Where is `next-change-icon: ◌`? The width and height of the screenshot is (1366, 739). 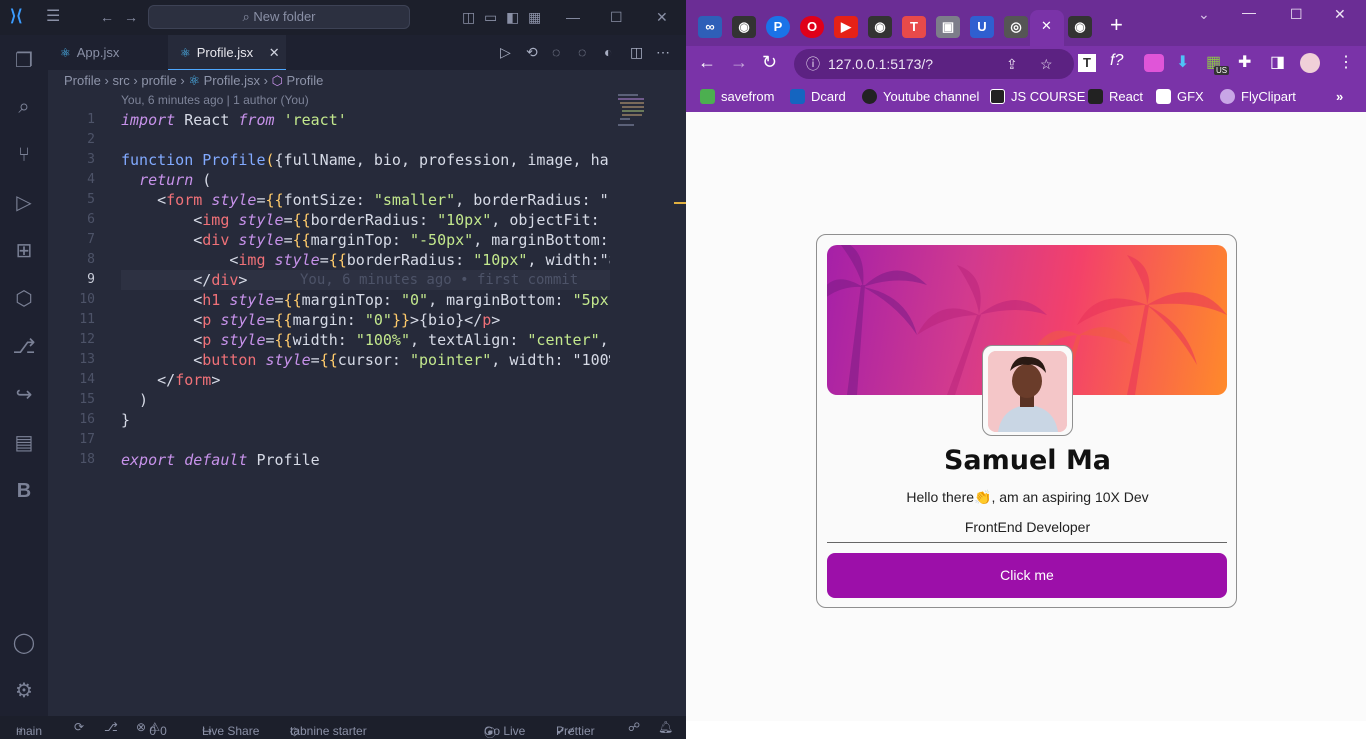 next-change-icon: ◌ is located at coordinates (582, 52).